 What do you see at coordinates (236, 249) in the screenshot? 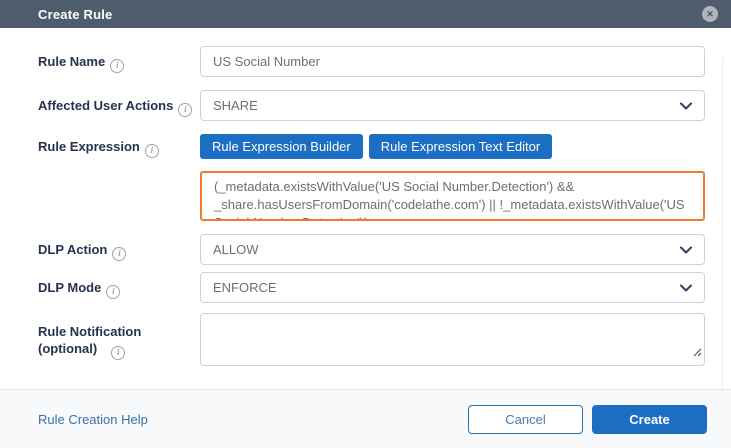
I see `selected-value: ALLOW` at bounding box center [236, 249].